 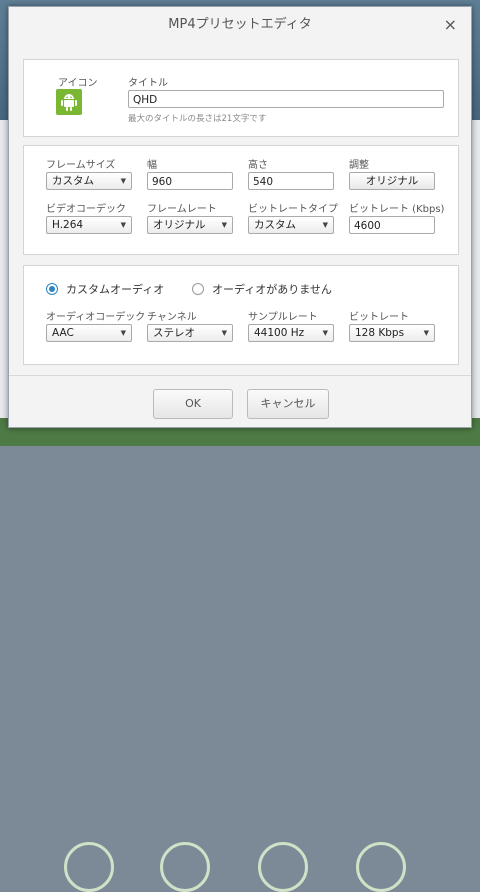 I want to click on framerate-value: オリジナル, so click(x=179, y=225).